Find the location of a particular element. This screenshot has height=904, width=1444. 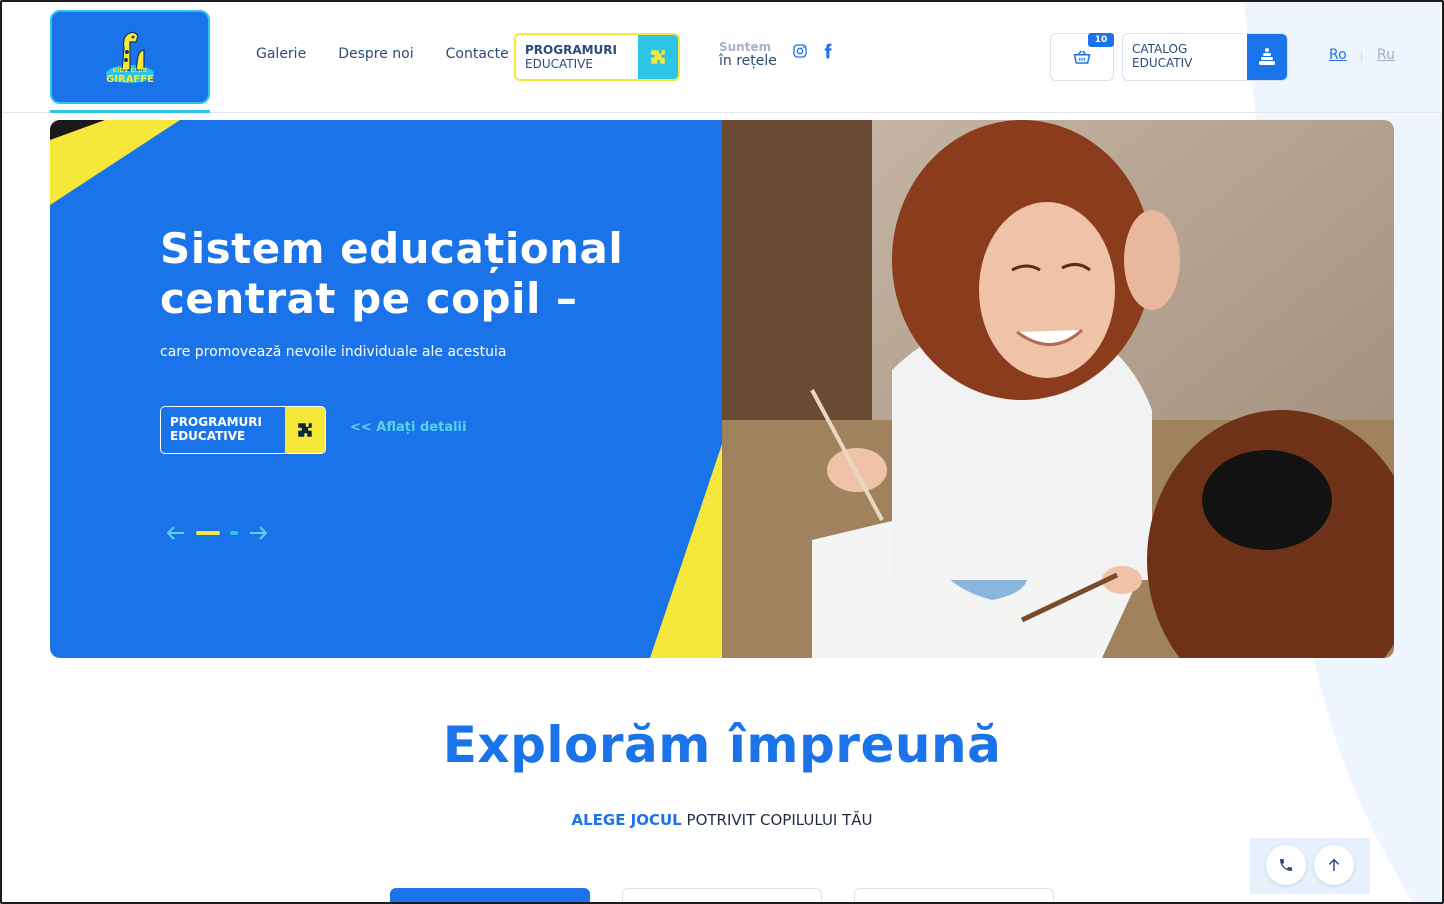

section-title: Explorăm împreună is located at coordinates (722, 745).